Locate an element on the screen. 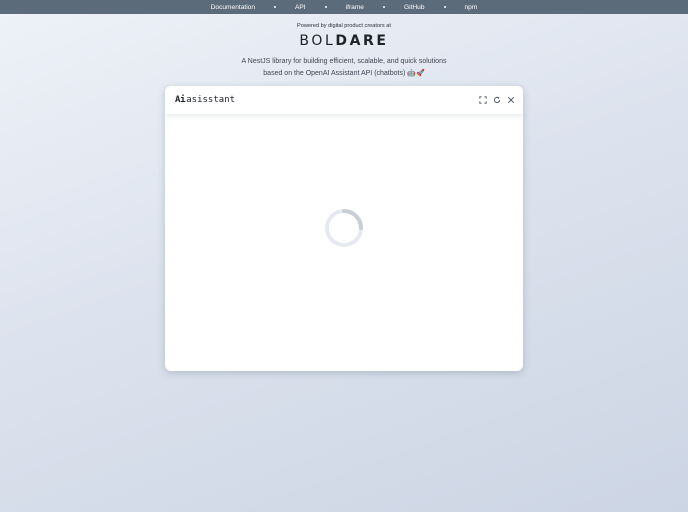 The image size is (688, 512). nav-link-documentation: Documentation is located at coordinates (233, 7).